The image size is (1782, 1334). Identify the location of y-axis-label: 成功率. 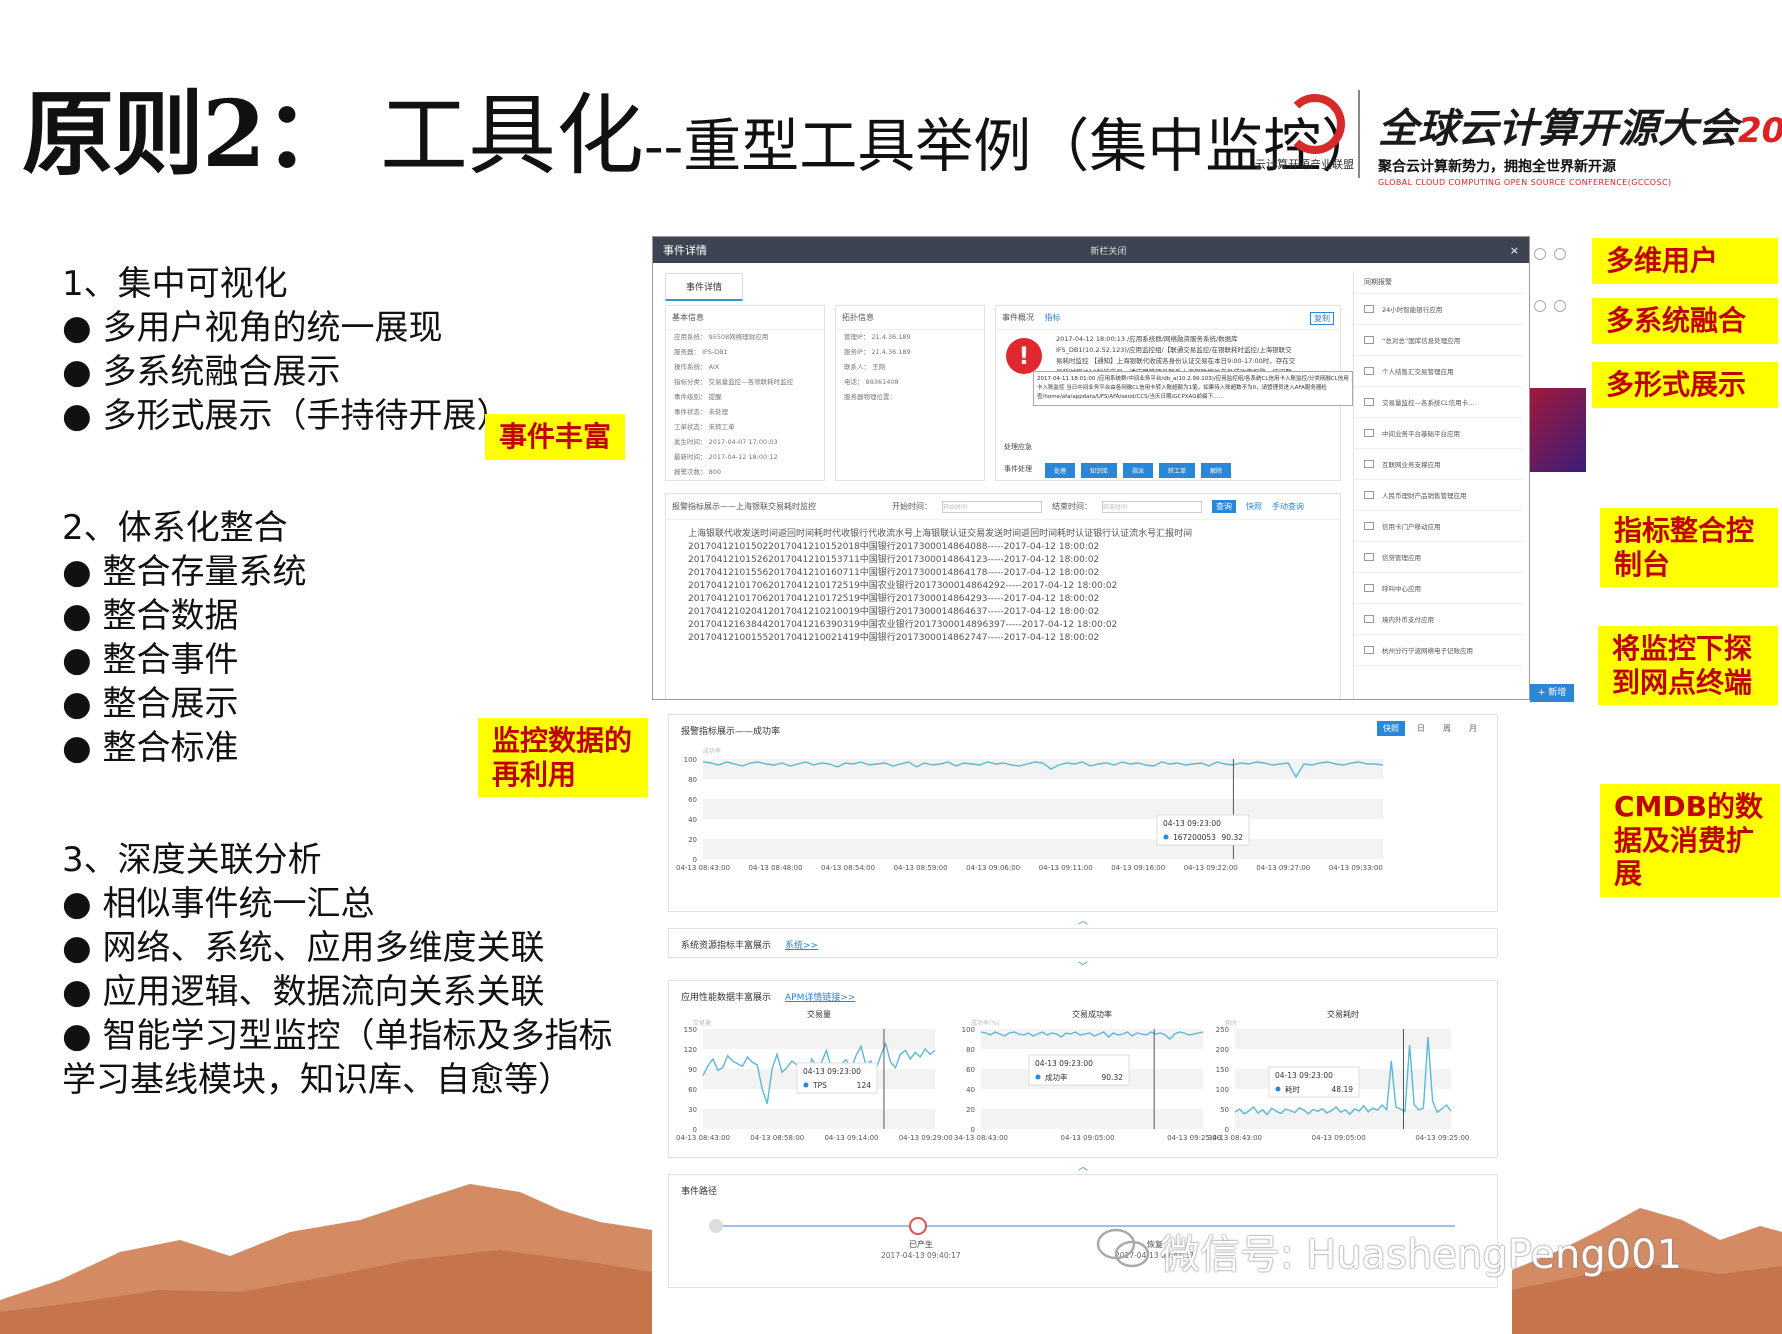
(712, 751).